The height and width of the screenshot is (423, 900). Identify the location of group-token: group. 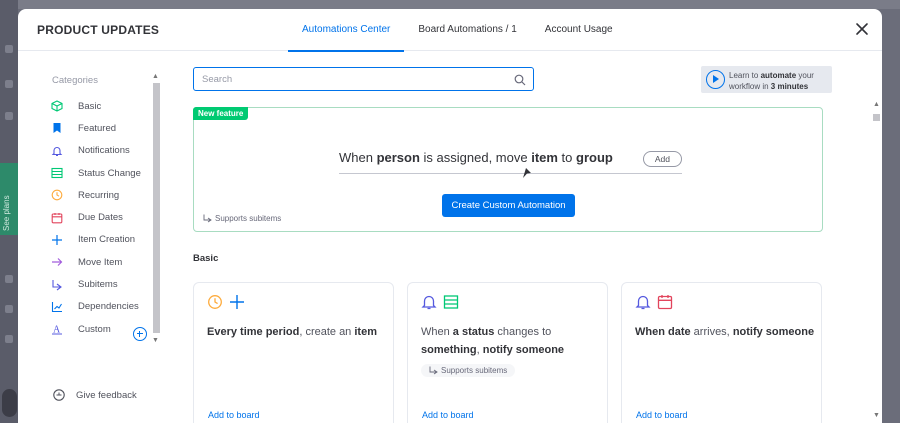
(594, 157).